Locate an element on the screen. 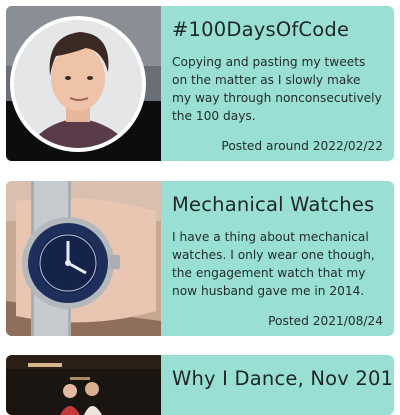  dance-photo is located at coordinates (83, 385).